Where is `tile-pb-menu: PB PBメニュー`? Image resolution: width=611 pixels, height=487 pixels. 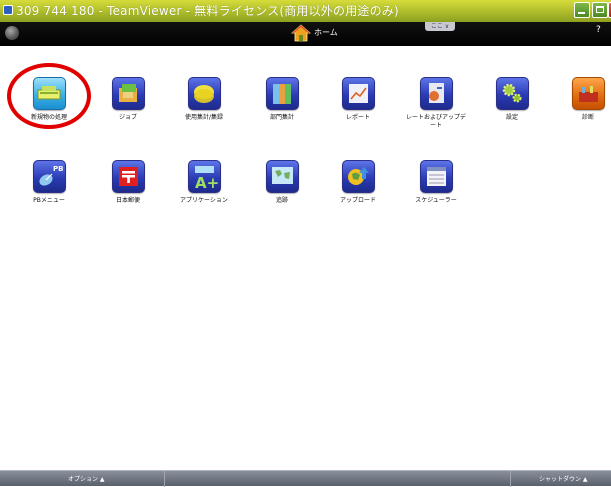
tile-pb-menu: PB PBメニュー is located at coordinates (49, 187).